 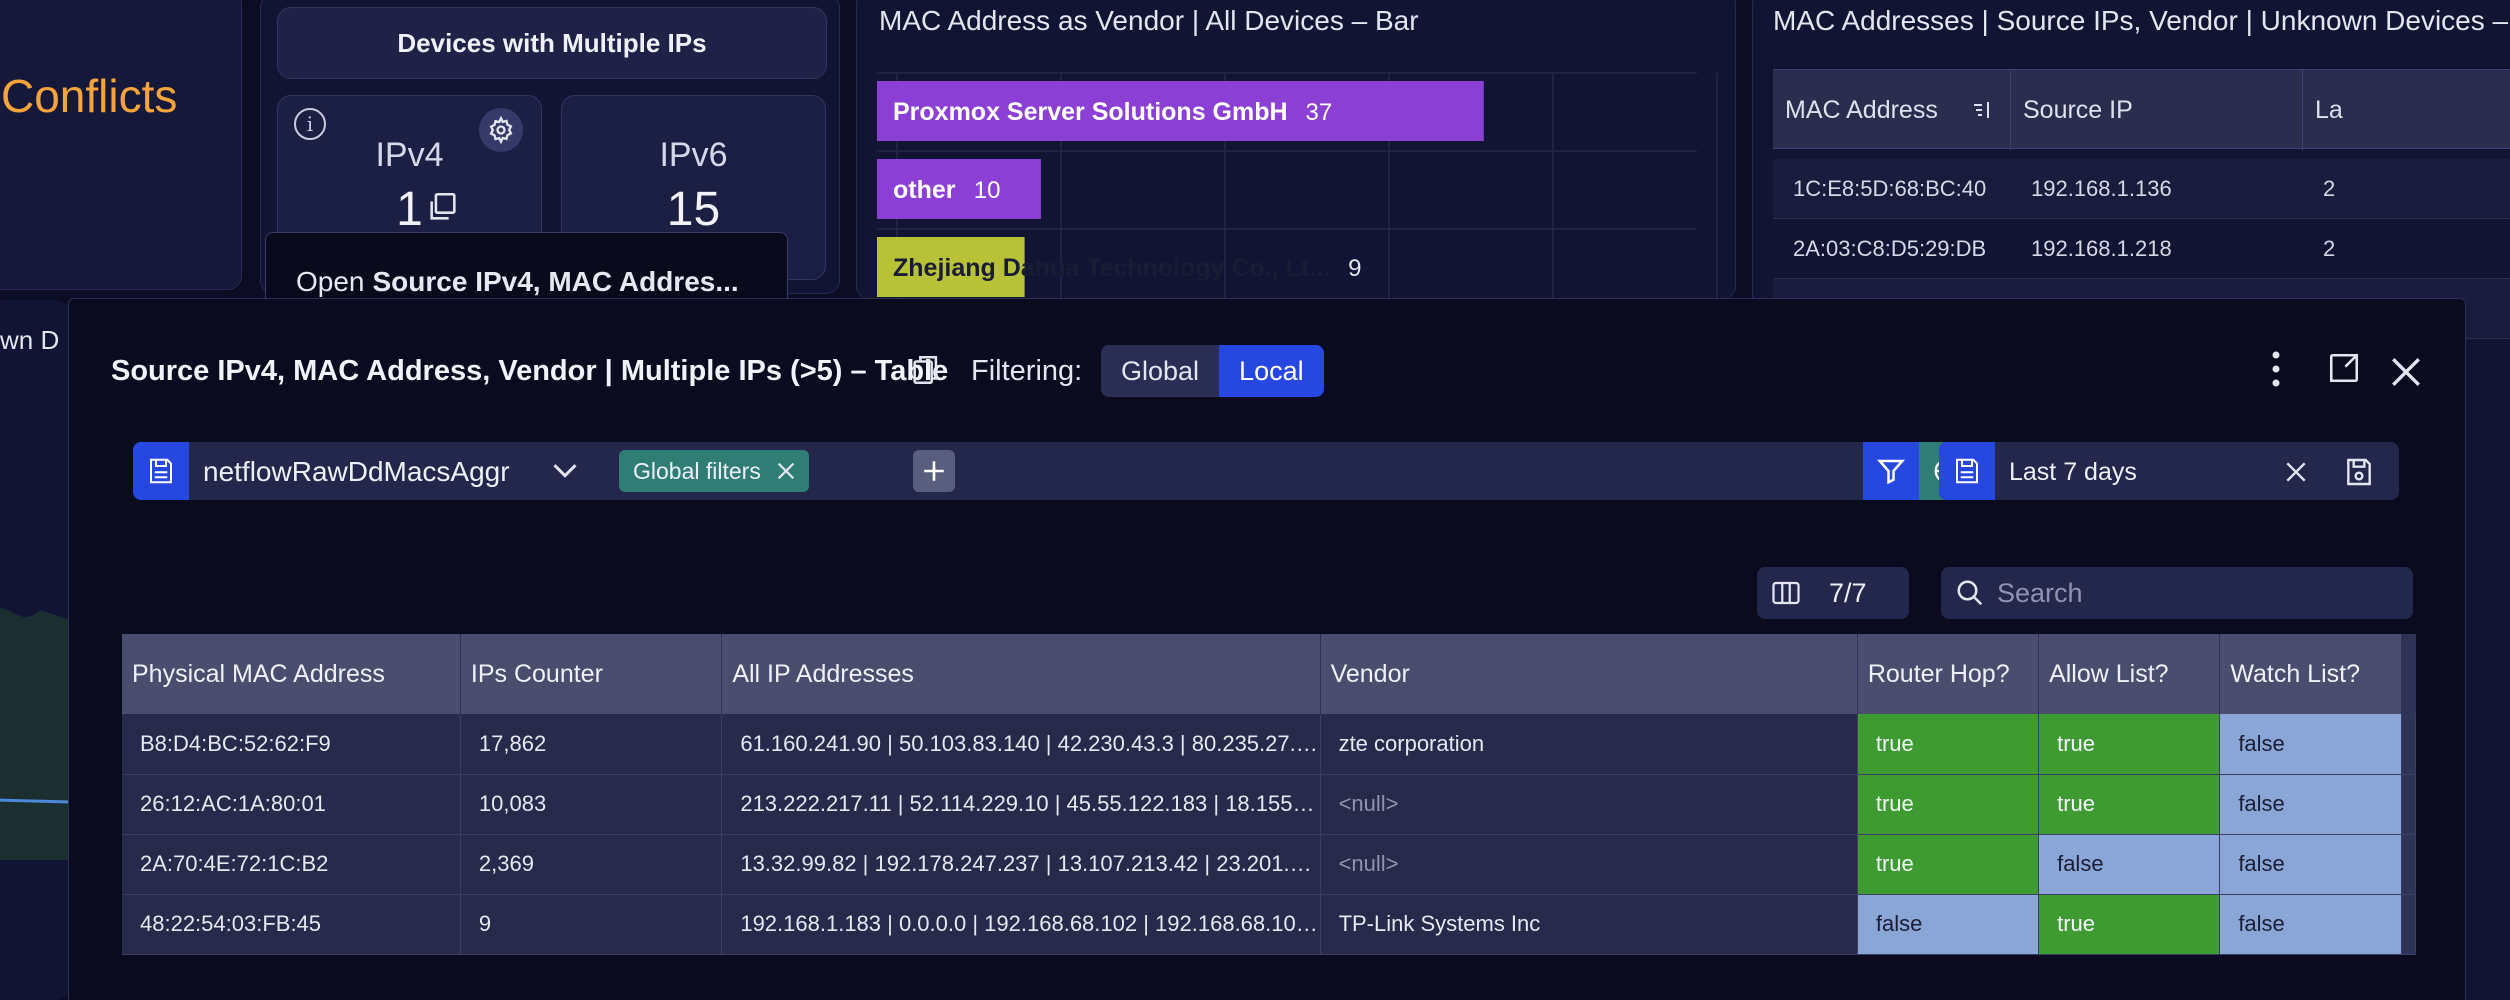 What do you see at coordinates (1948, 924) in the screenshot?
I see `router-hop-cell: false` at bounding box center [1948, 924].